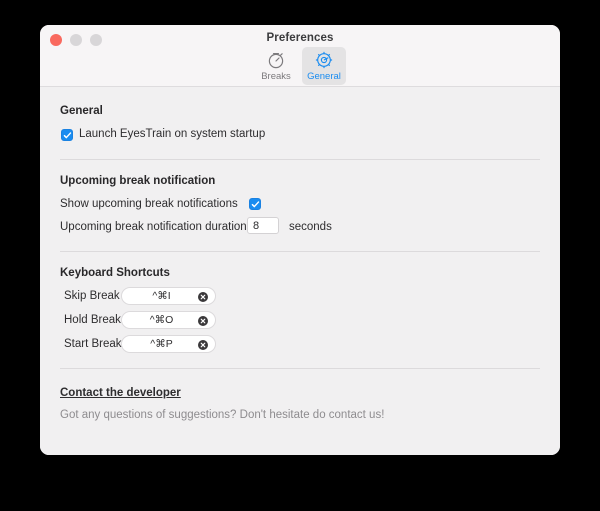  Describe the element at coordinates (276, 60) in the screenshot. I see `timer-icon` at that location.